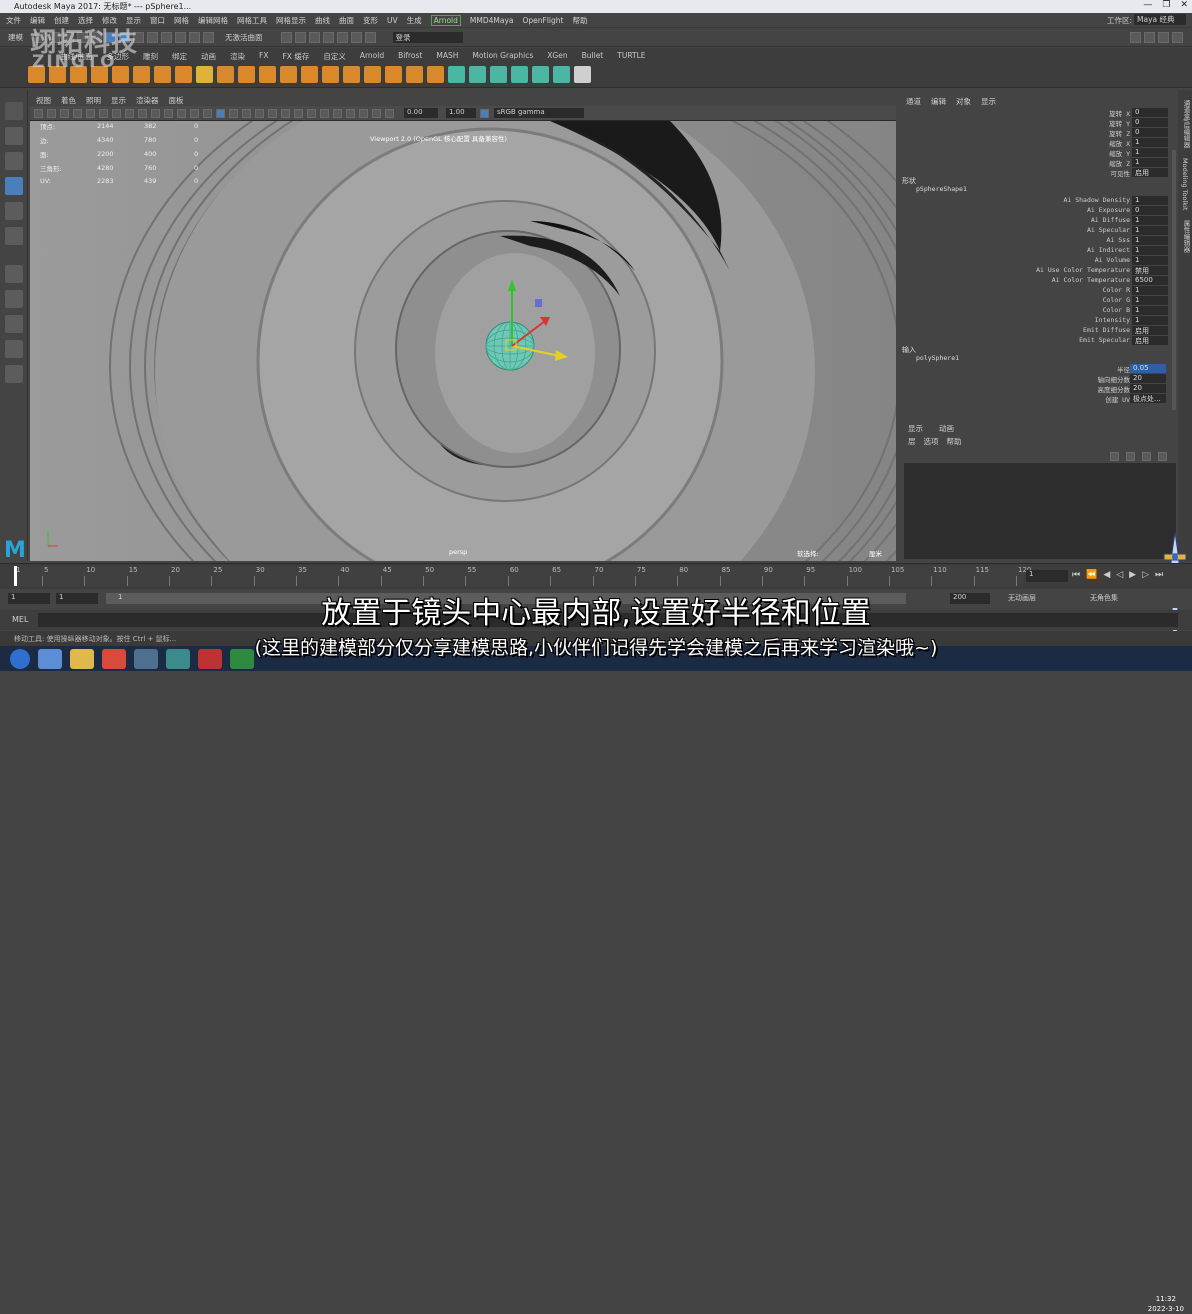 The height and width of the screenshot is (1314, 1192). I want to click on attr-value-field: 启用, so click(1150, 330).